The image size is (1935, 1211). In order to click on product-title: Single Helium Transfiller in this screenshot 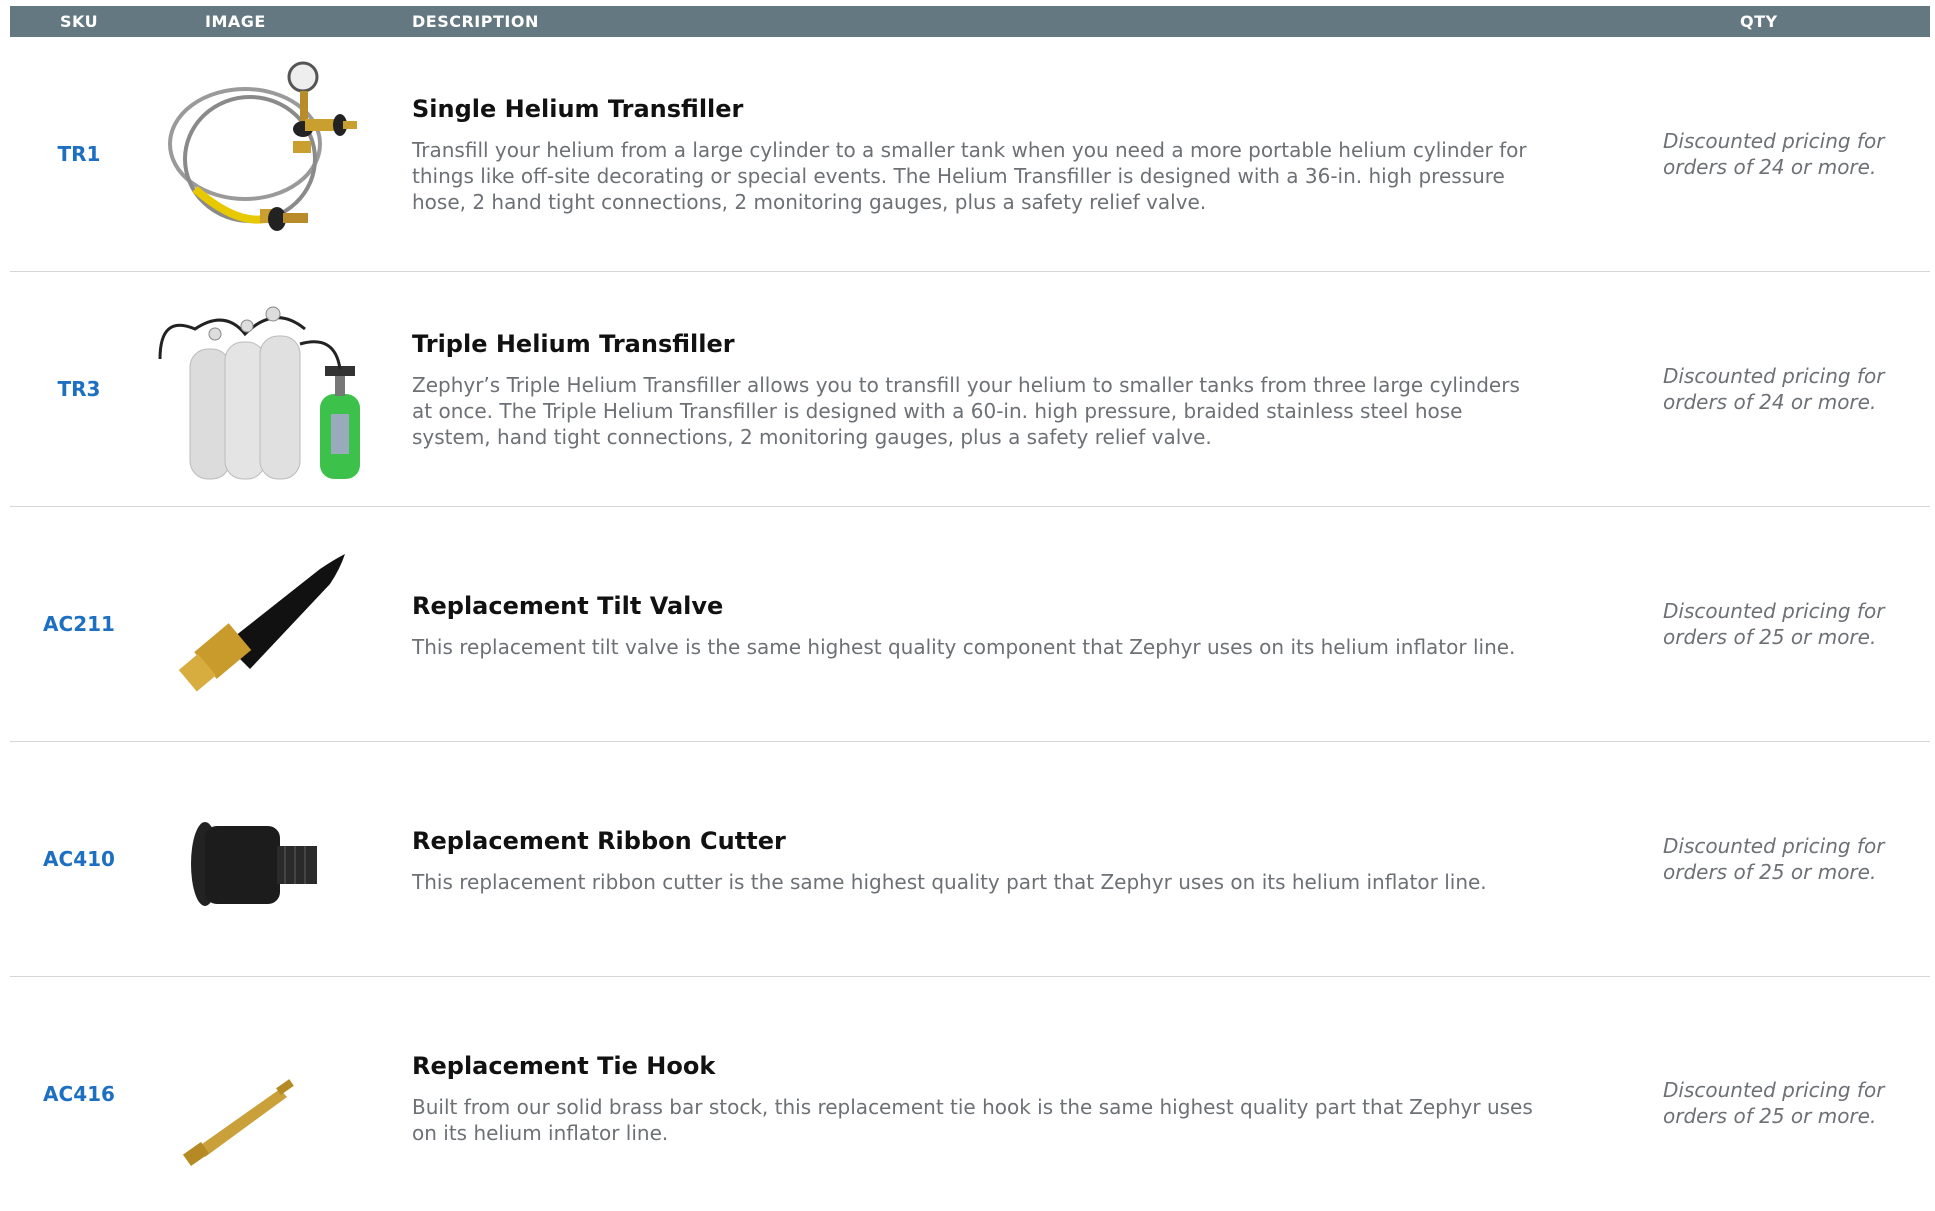, I will do `click(578, 109)`.